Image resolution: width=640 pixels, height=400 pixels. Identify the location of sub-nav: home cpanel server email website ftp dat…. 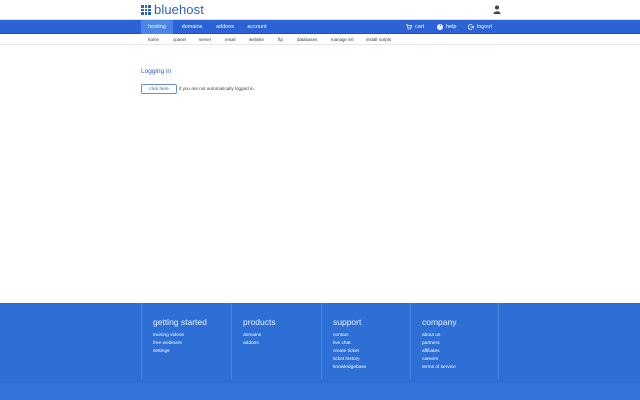
(320, 39).